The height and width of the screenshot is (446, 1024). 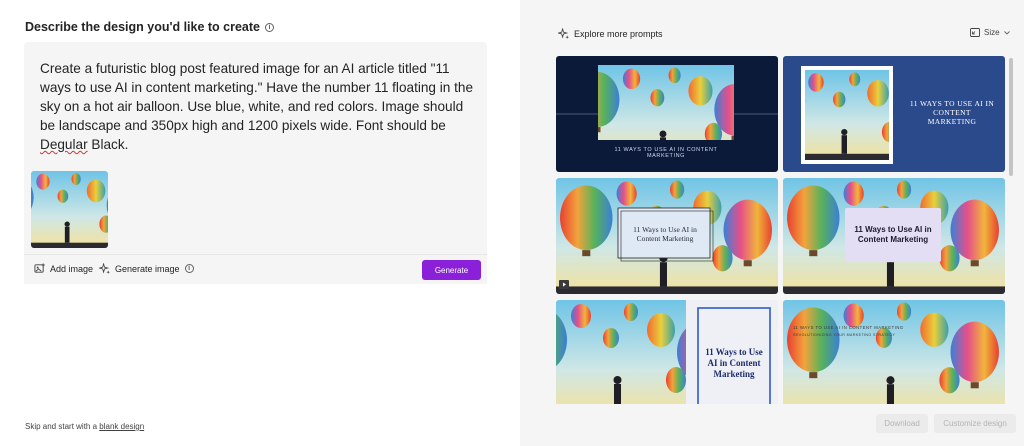 I want to click on spellcheck-word: Degular, so click(x=64, y=144).